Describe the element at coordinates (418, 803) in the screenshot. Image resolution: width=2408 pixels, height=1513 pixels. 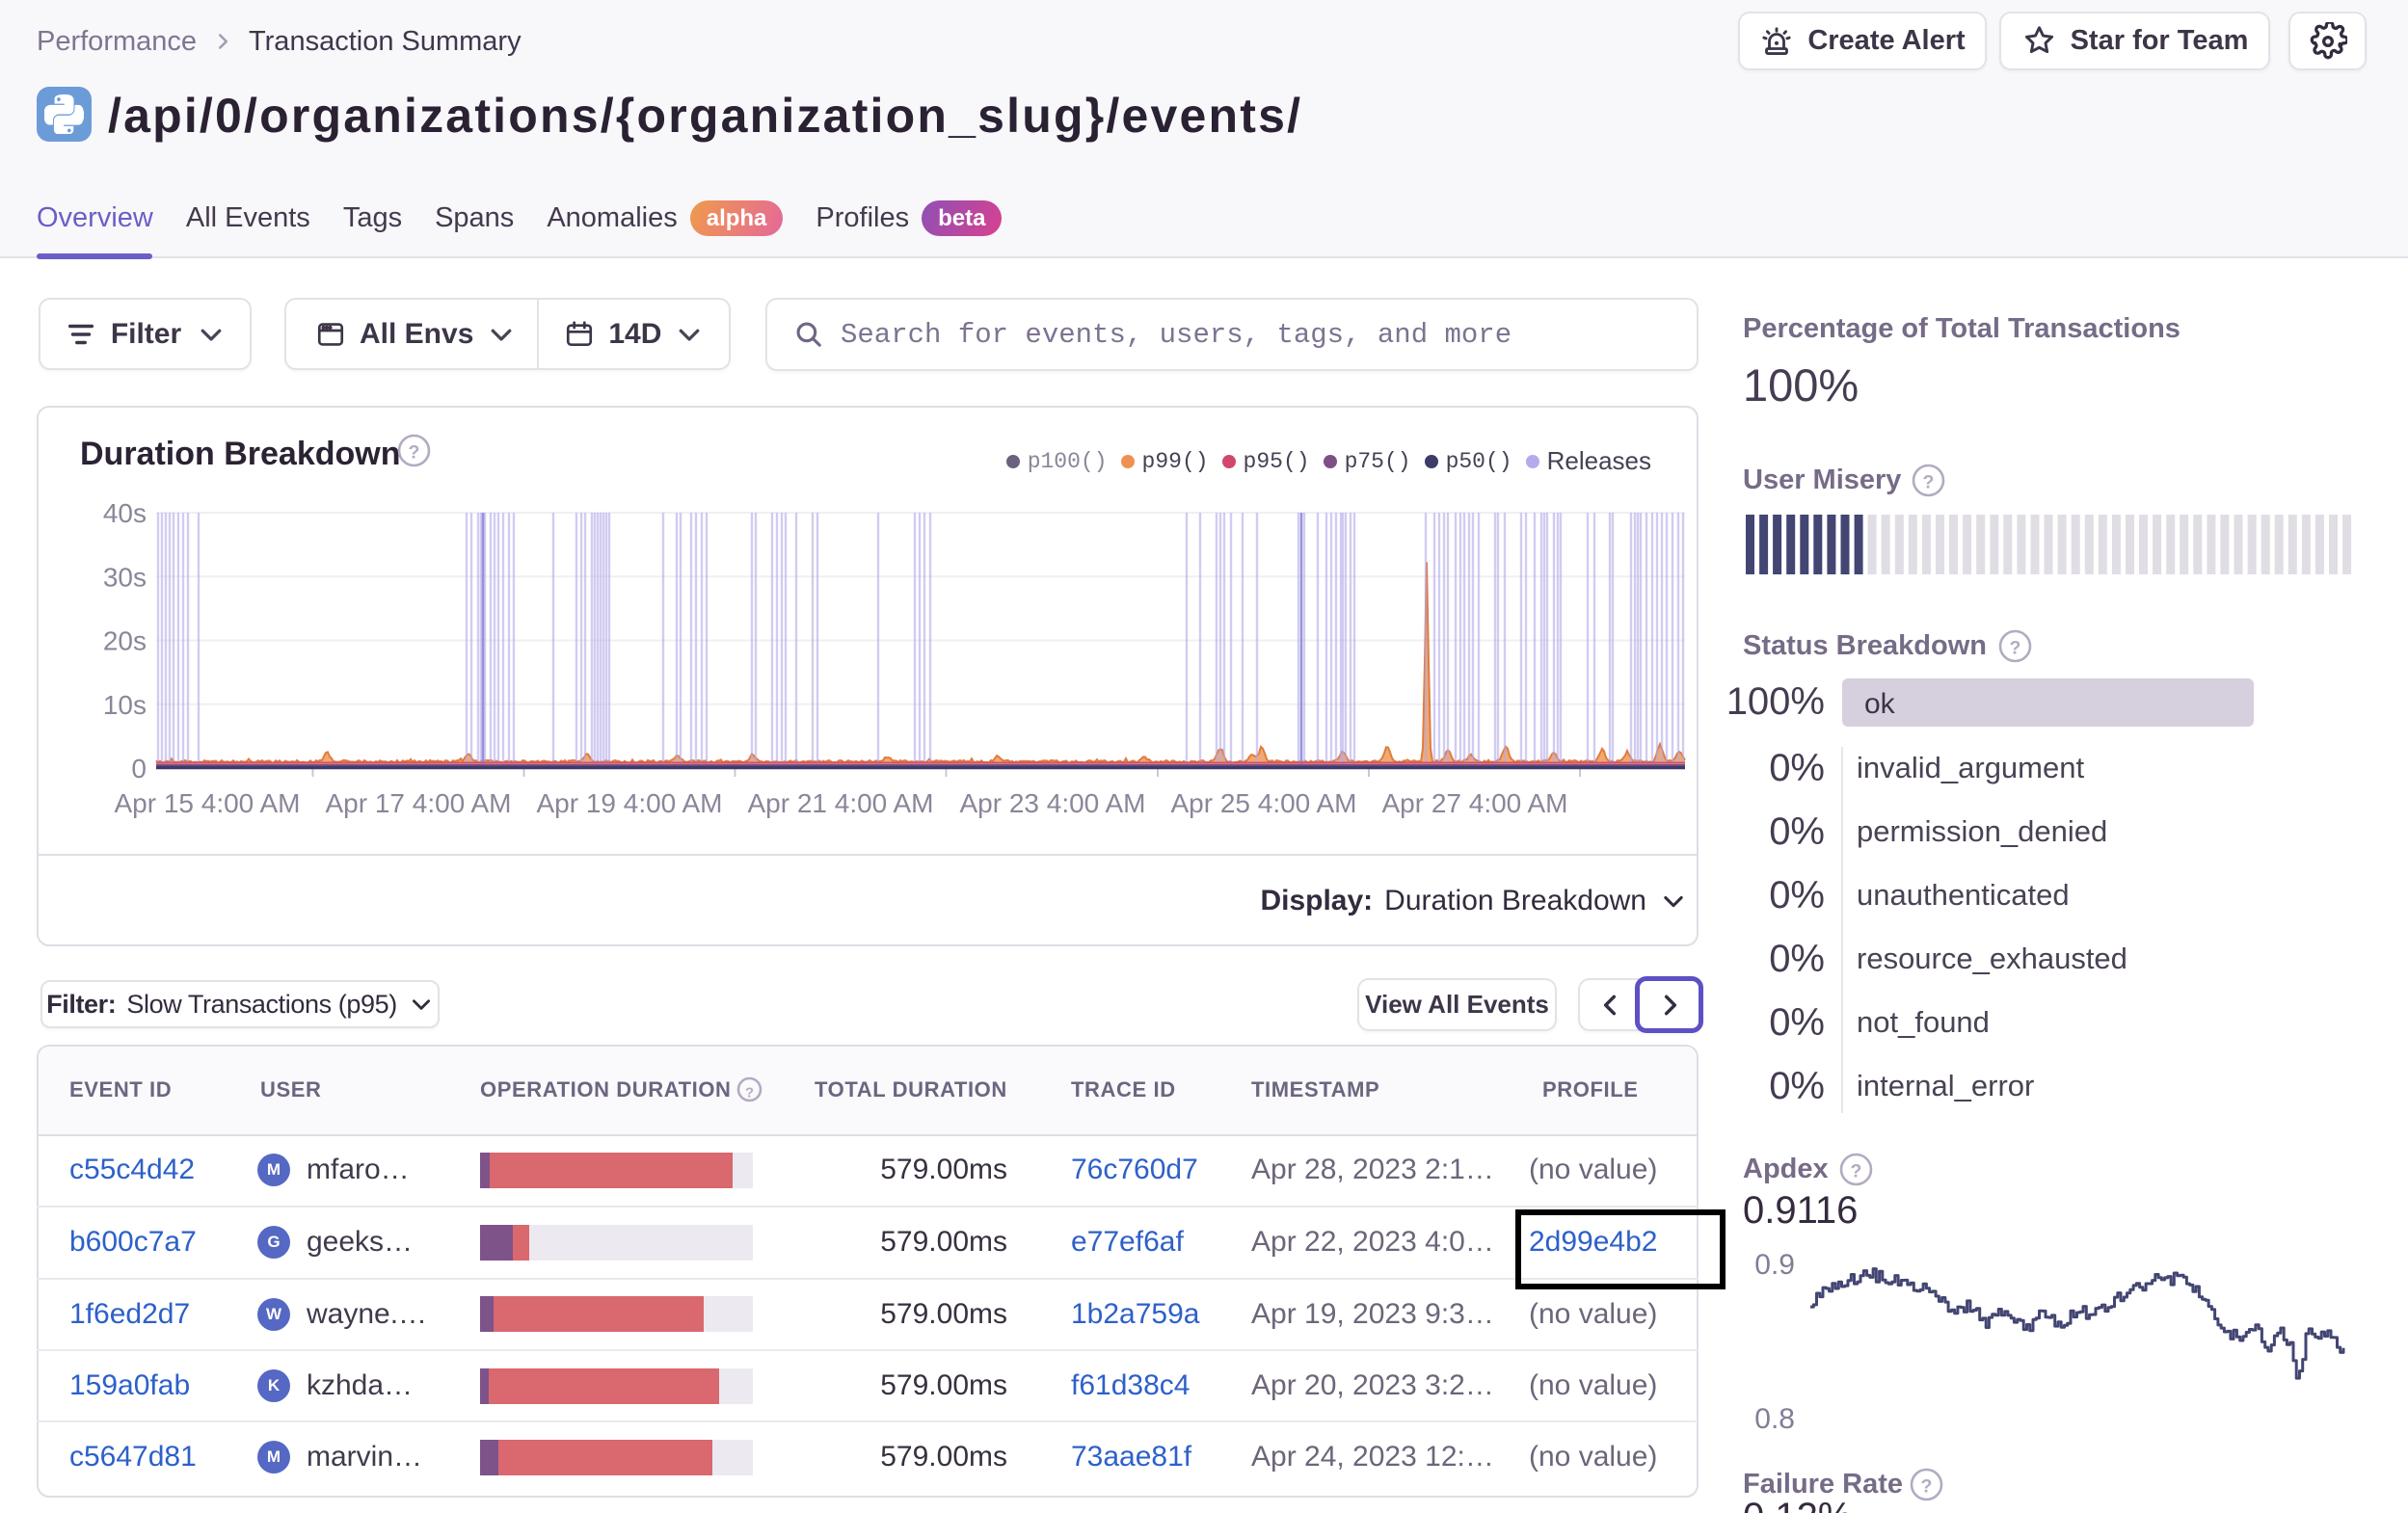
I see `svg-text: Apr 17 4:00 AM` at that location.